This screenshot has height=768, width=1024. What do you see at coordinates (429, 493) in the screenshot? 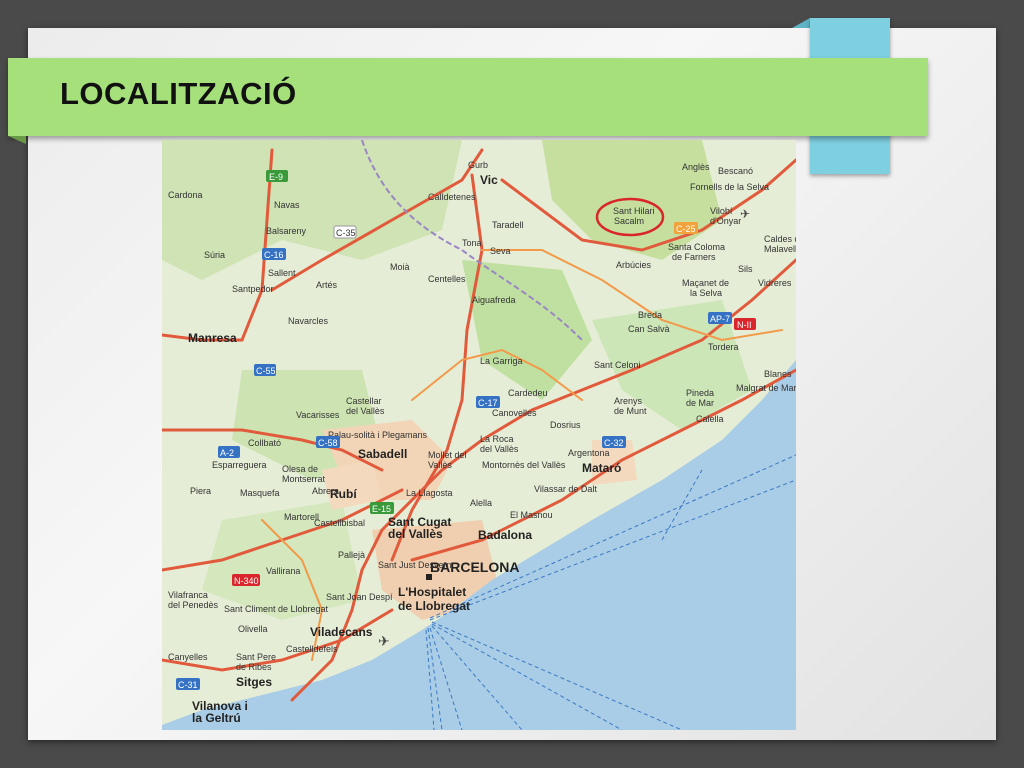
I see `label-lallagosta: La Llagosta` at bounding box center [429, 493].